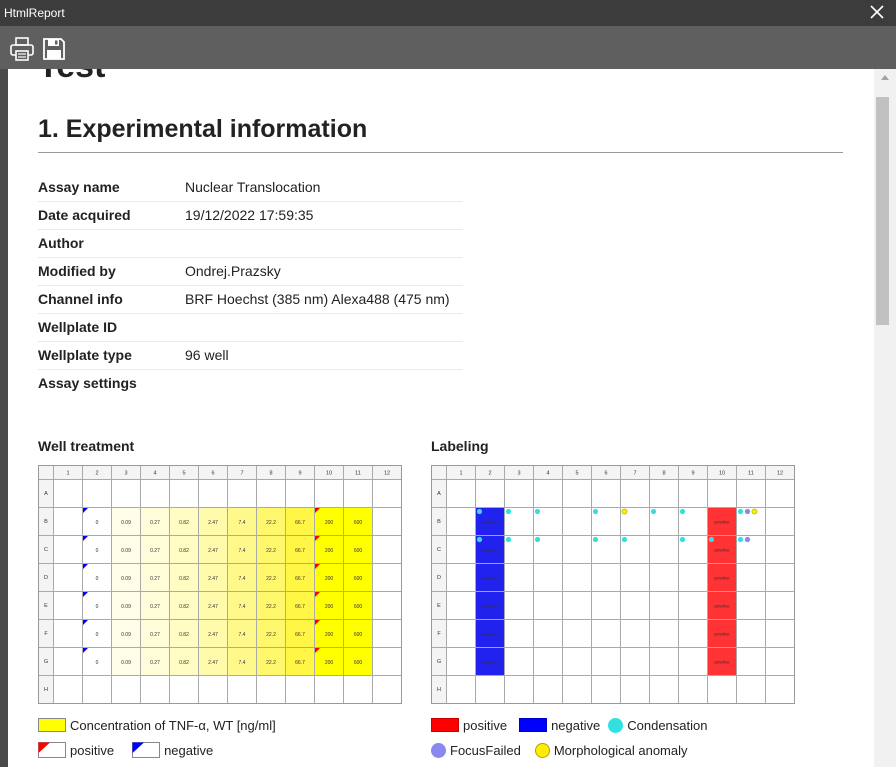 The height and width of the screenshot is (767, 896). Describe the element at coordinates (203, 129) in the screenshot. I see `section-title: 1. Experimental information` at that location.